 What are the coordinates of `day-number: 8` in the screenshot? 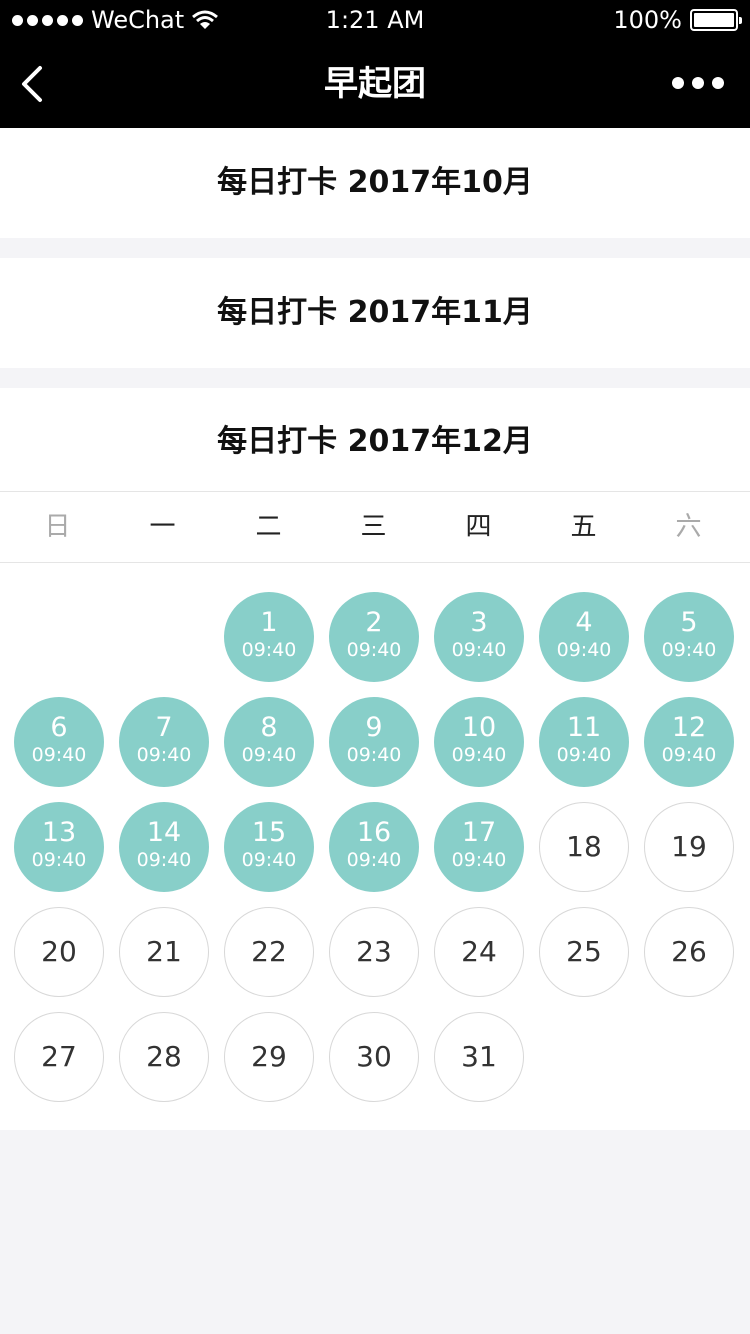 It's located at (269, 727).